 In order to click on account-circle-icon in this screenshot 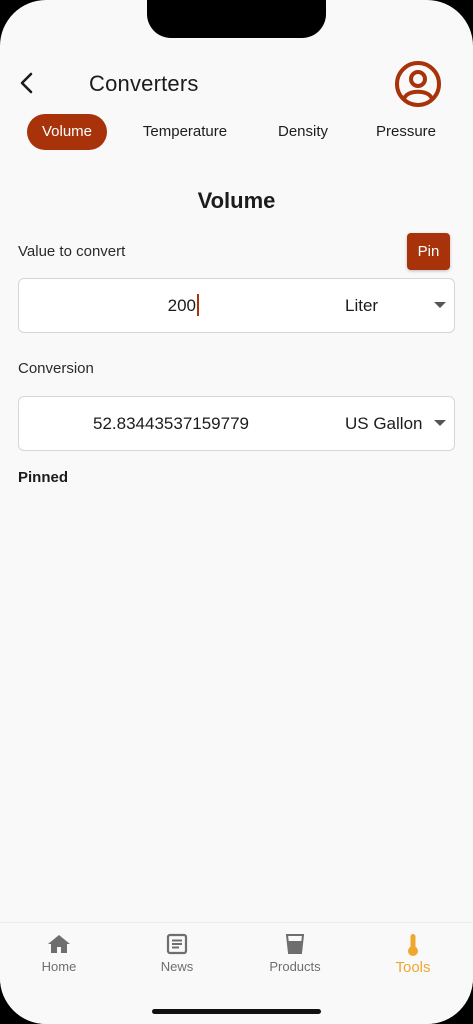, I will do `click(418, 84)`.